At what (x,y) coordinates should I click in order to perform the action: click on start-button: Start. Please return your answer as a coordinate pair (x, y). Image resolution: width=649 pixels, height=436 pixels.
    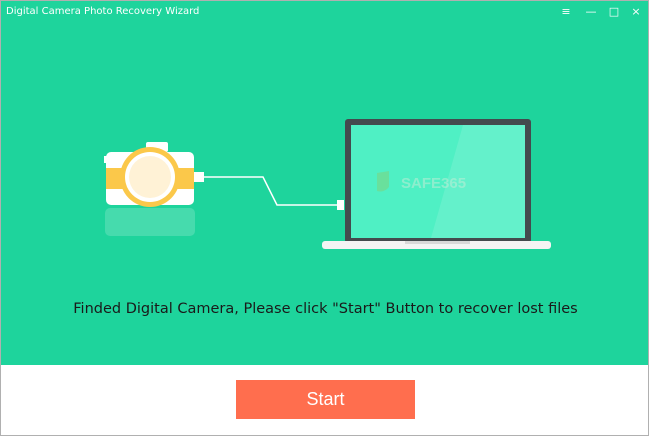
    Looking at the image, I should click on (325, 399).